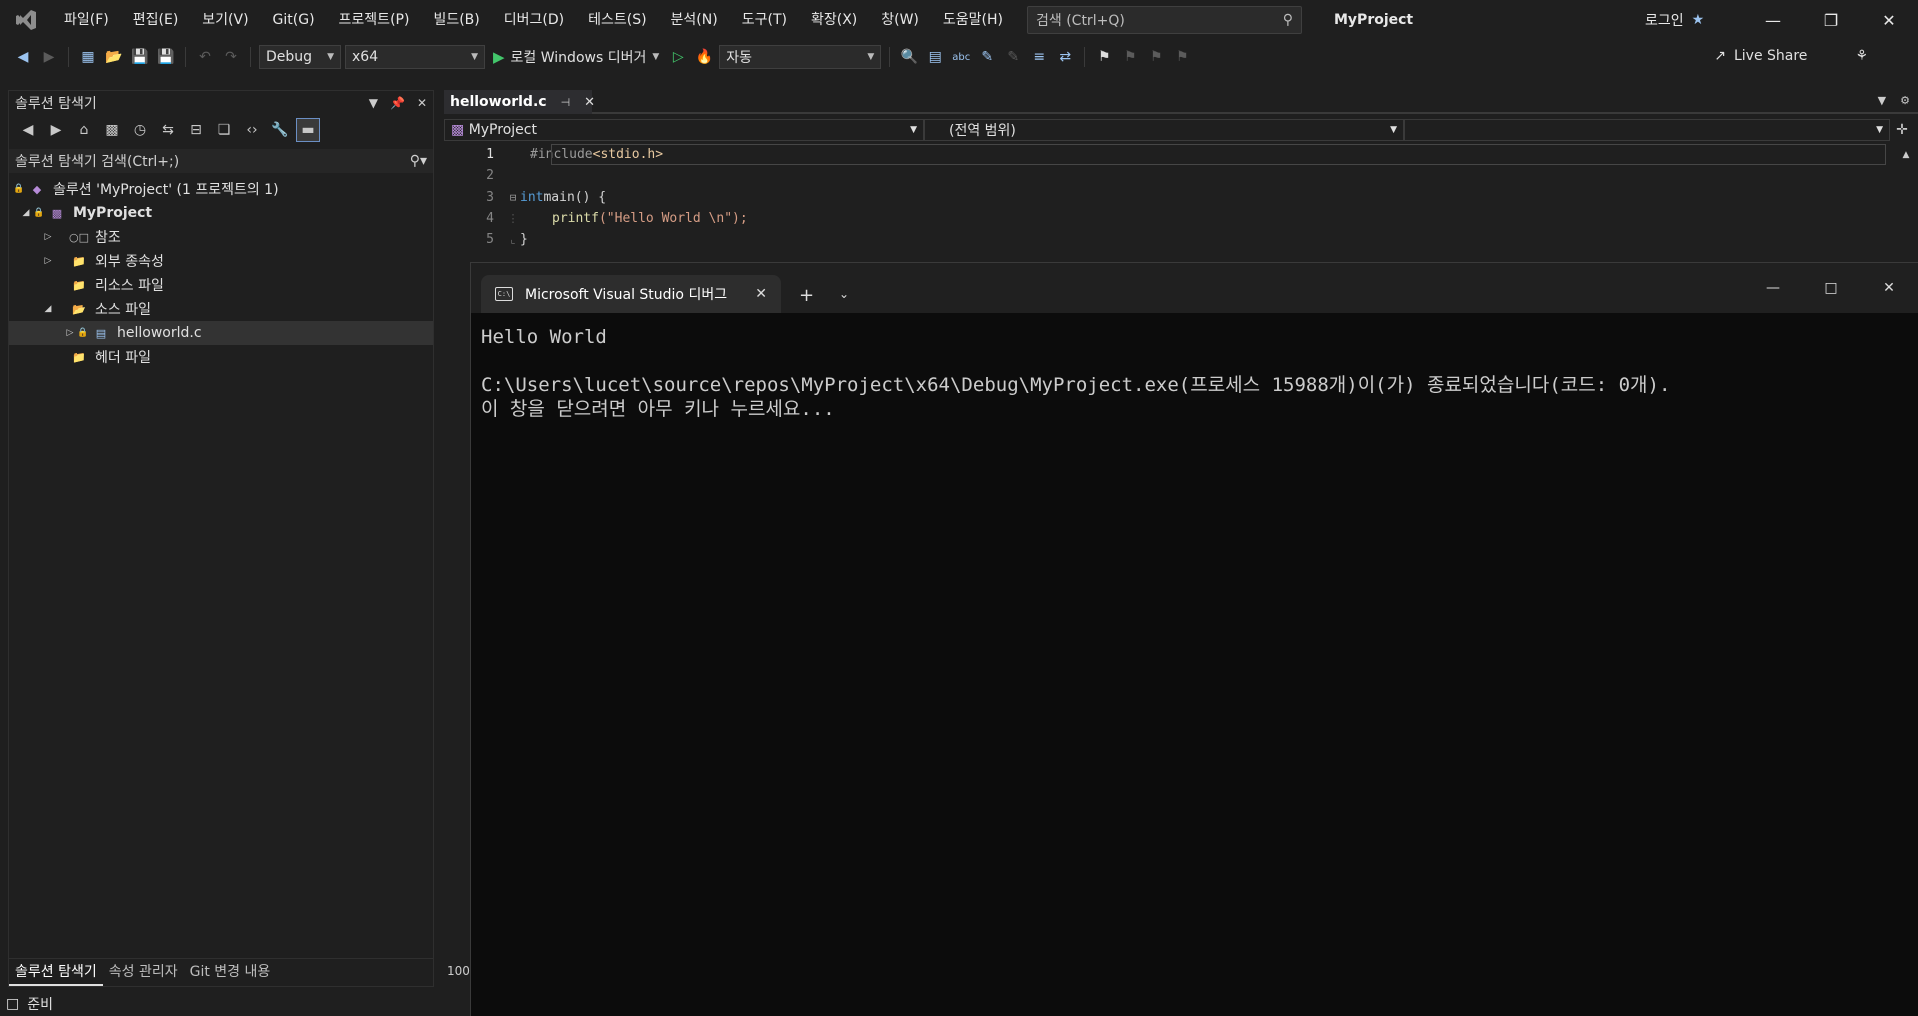  Describe the element at coordinates (84, 130) in the screenshot. I see `home-icon: ⌂` at that location.